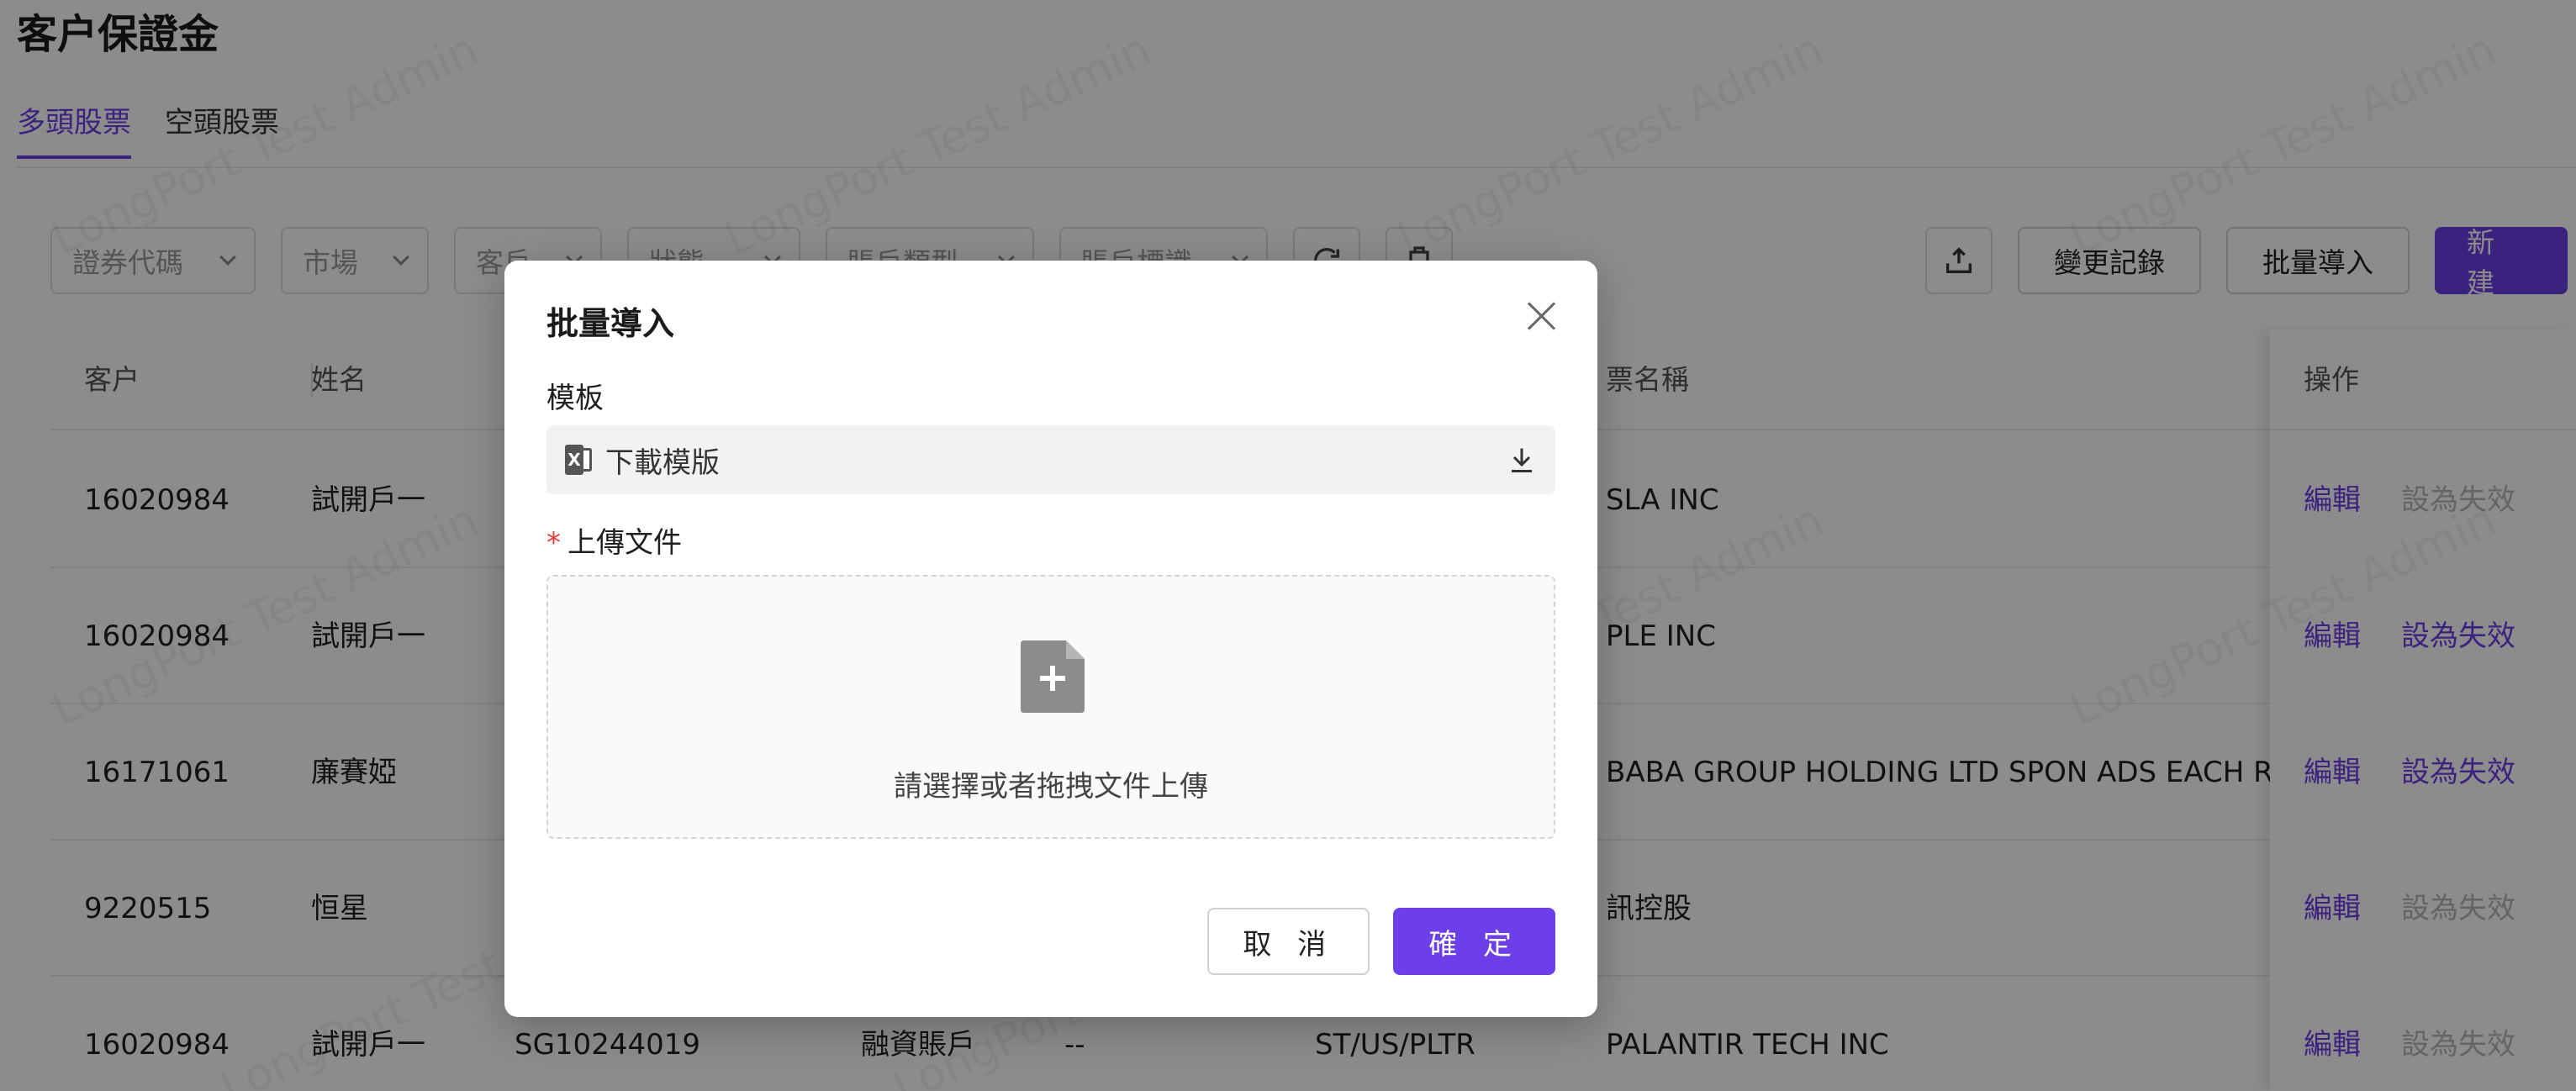 Image resolution: width=2576 pixels, height=1091 pixels. What do you see at coordinates (610, 323) in the screenshot?
I see `modal-title: 批量導入` at bounding box center [610, 323].